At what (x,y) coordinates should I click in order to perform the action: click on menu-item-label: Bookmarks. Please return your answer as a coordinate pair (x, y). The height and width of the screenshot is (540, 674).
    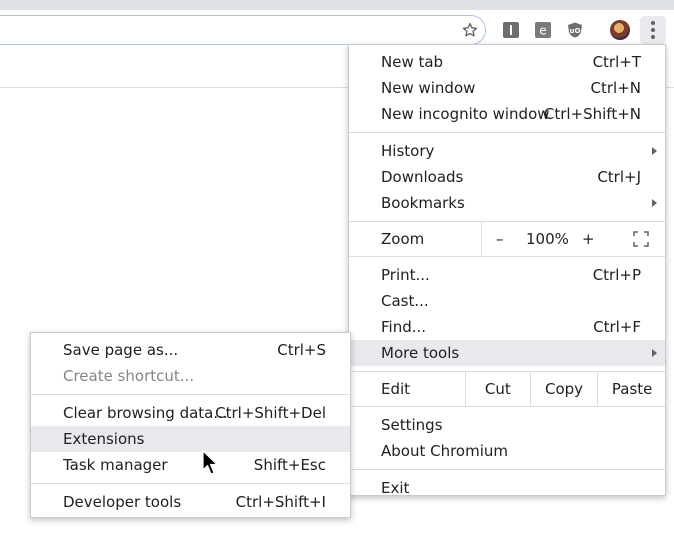
    Looking at the image, I should click on (423, 203).